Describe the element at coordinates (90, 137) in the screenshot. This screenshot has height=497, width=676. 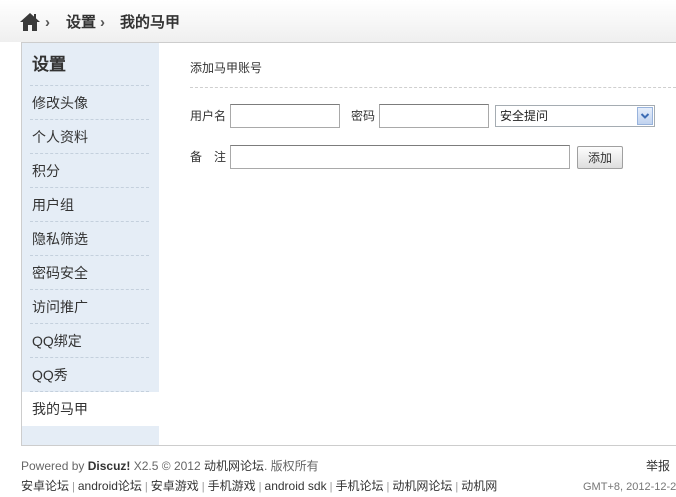
I see `sidebar-item-profile: 个人资料` at that location.